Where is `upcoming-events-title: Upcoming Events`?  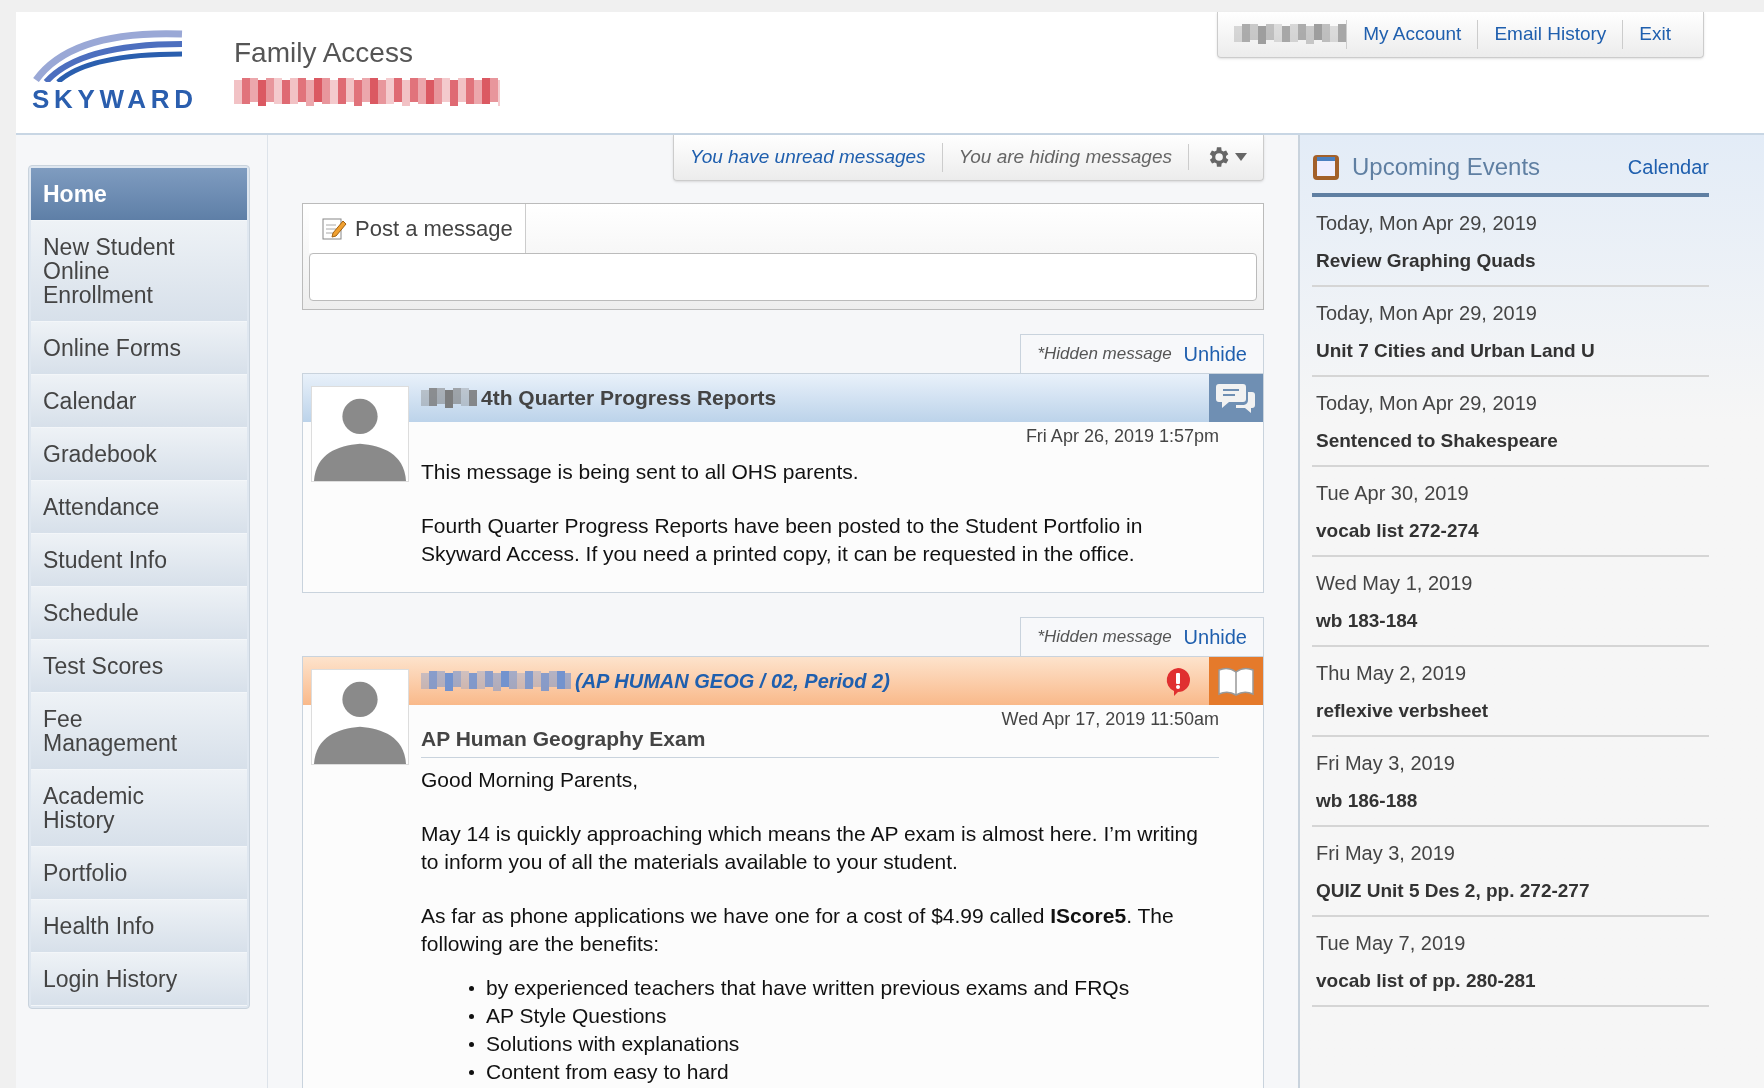 upcoming-events-title: Upcoming Events is located at coordinates (1446, 167).